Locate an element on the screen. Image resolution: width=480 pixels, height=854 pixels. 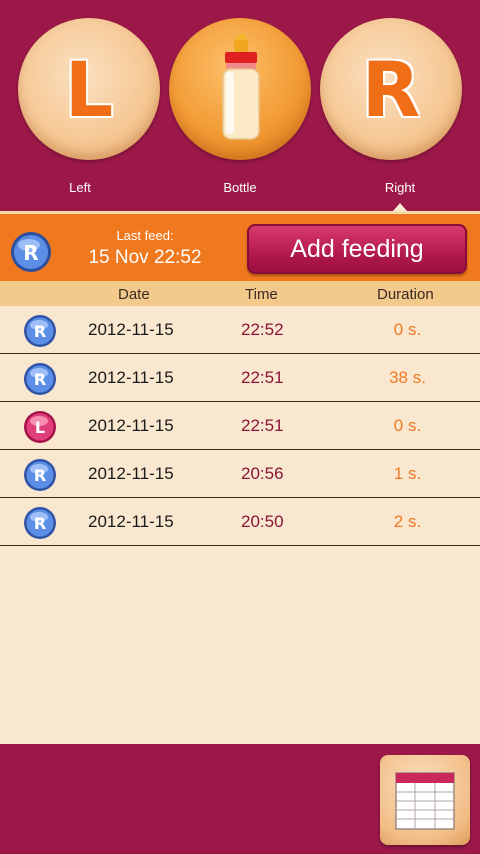
row-side-letter: L is located at coordinates (40, 427).